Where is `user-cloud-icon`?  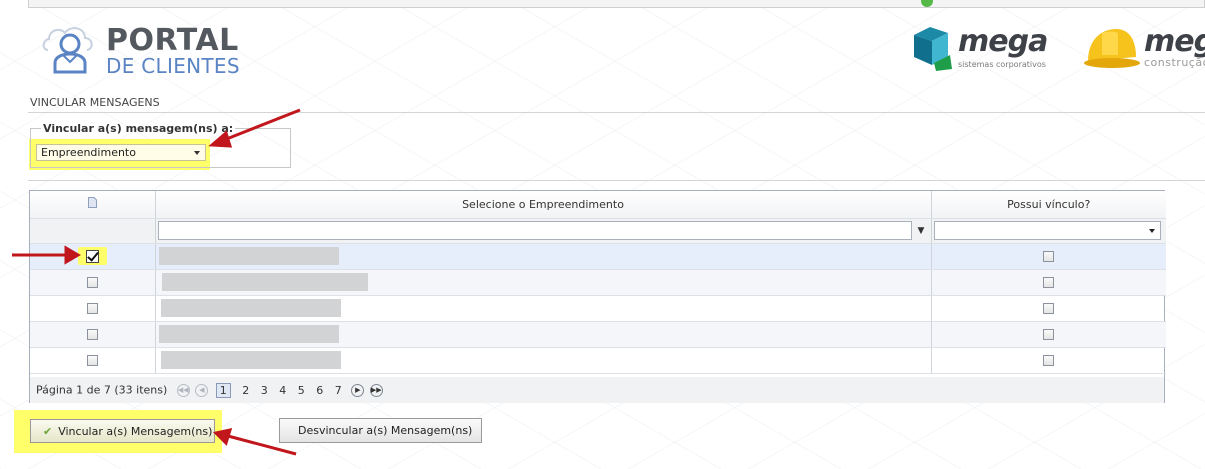 user-cloud-icon is located at coordinates (67, 50).